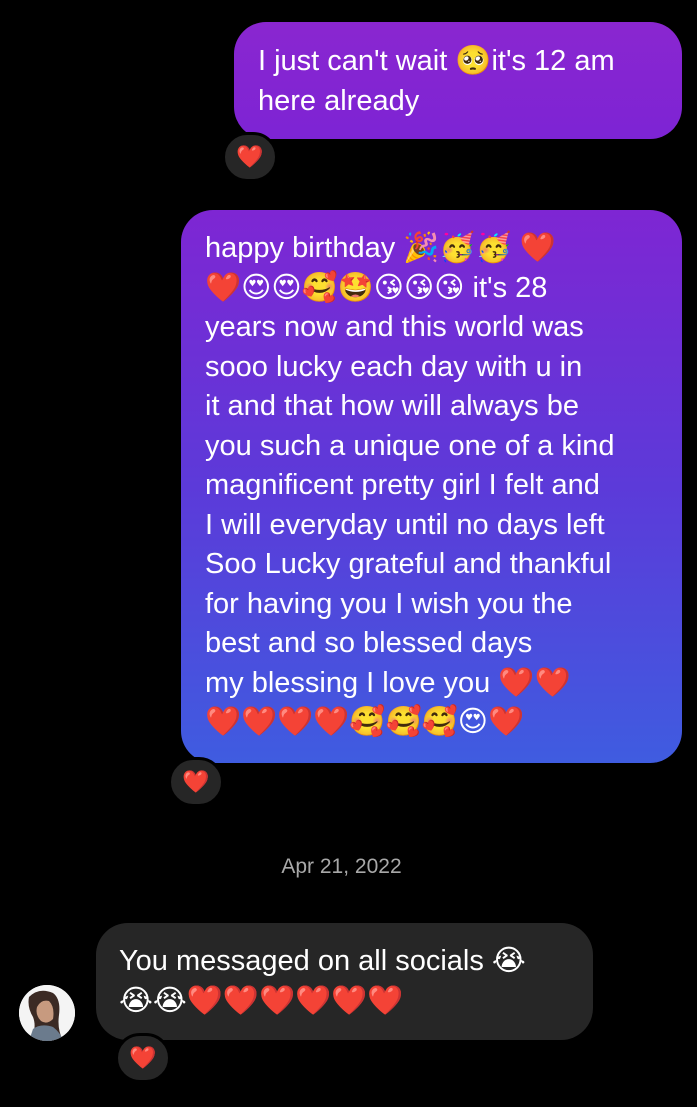 The width and height of the screenshot is (697, 1107). I want to click on profile-photo-icon, so click(47, 1013).